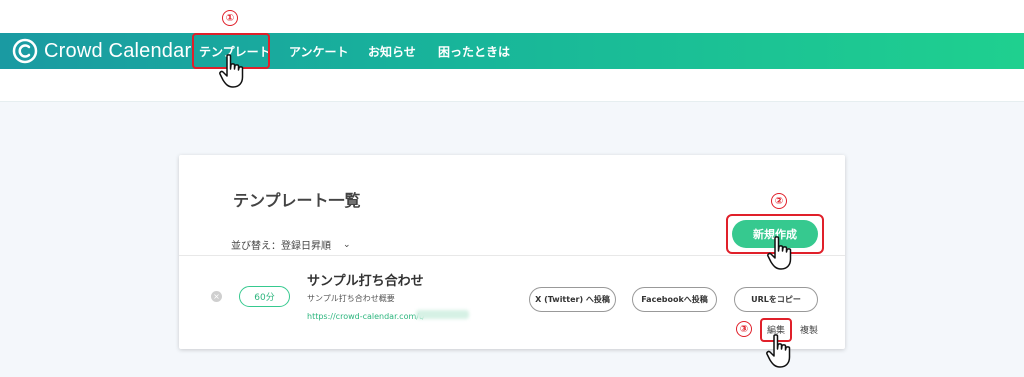  Describe the element at coordinates (392, 51) in the screenshot. I see `nav-item-news: お知らせ` at that location.